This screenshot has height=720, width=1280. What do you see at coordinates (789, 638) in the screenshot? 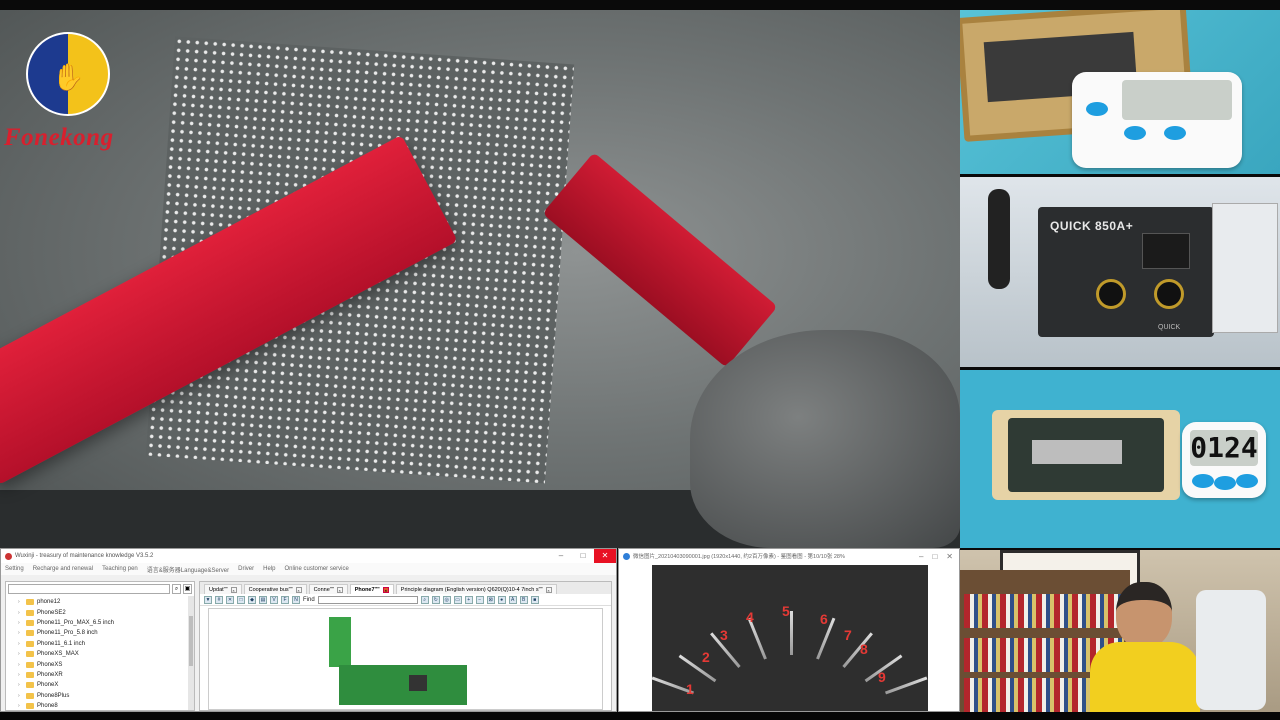
I see `blade-photo: 1 2 3 4 5 6 7 8 9` at bounding box center [789, 638].